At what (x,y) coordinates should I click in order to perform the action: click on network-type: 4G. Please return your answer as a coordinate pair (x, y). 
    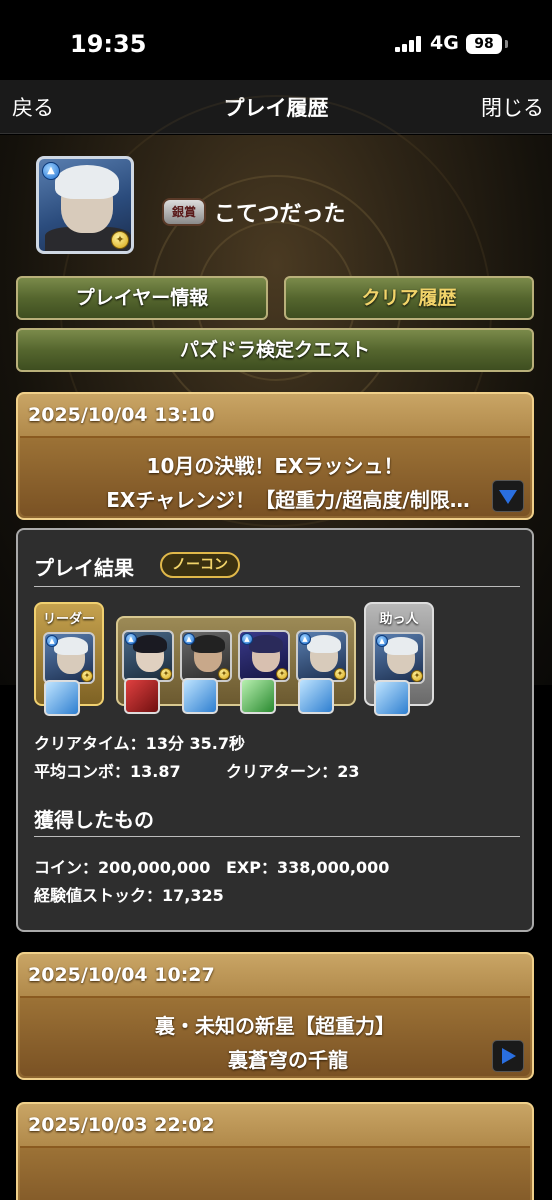
    Looking at the image, I should click on (444, 43).